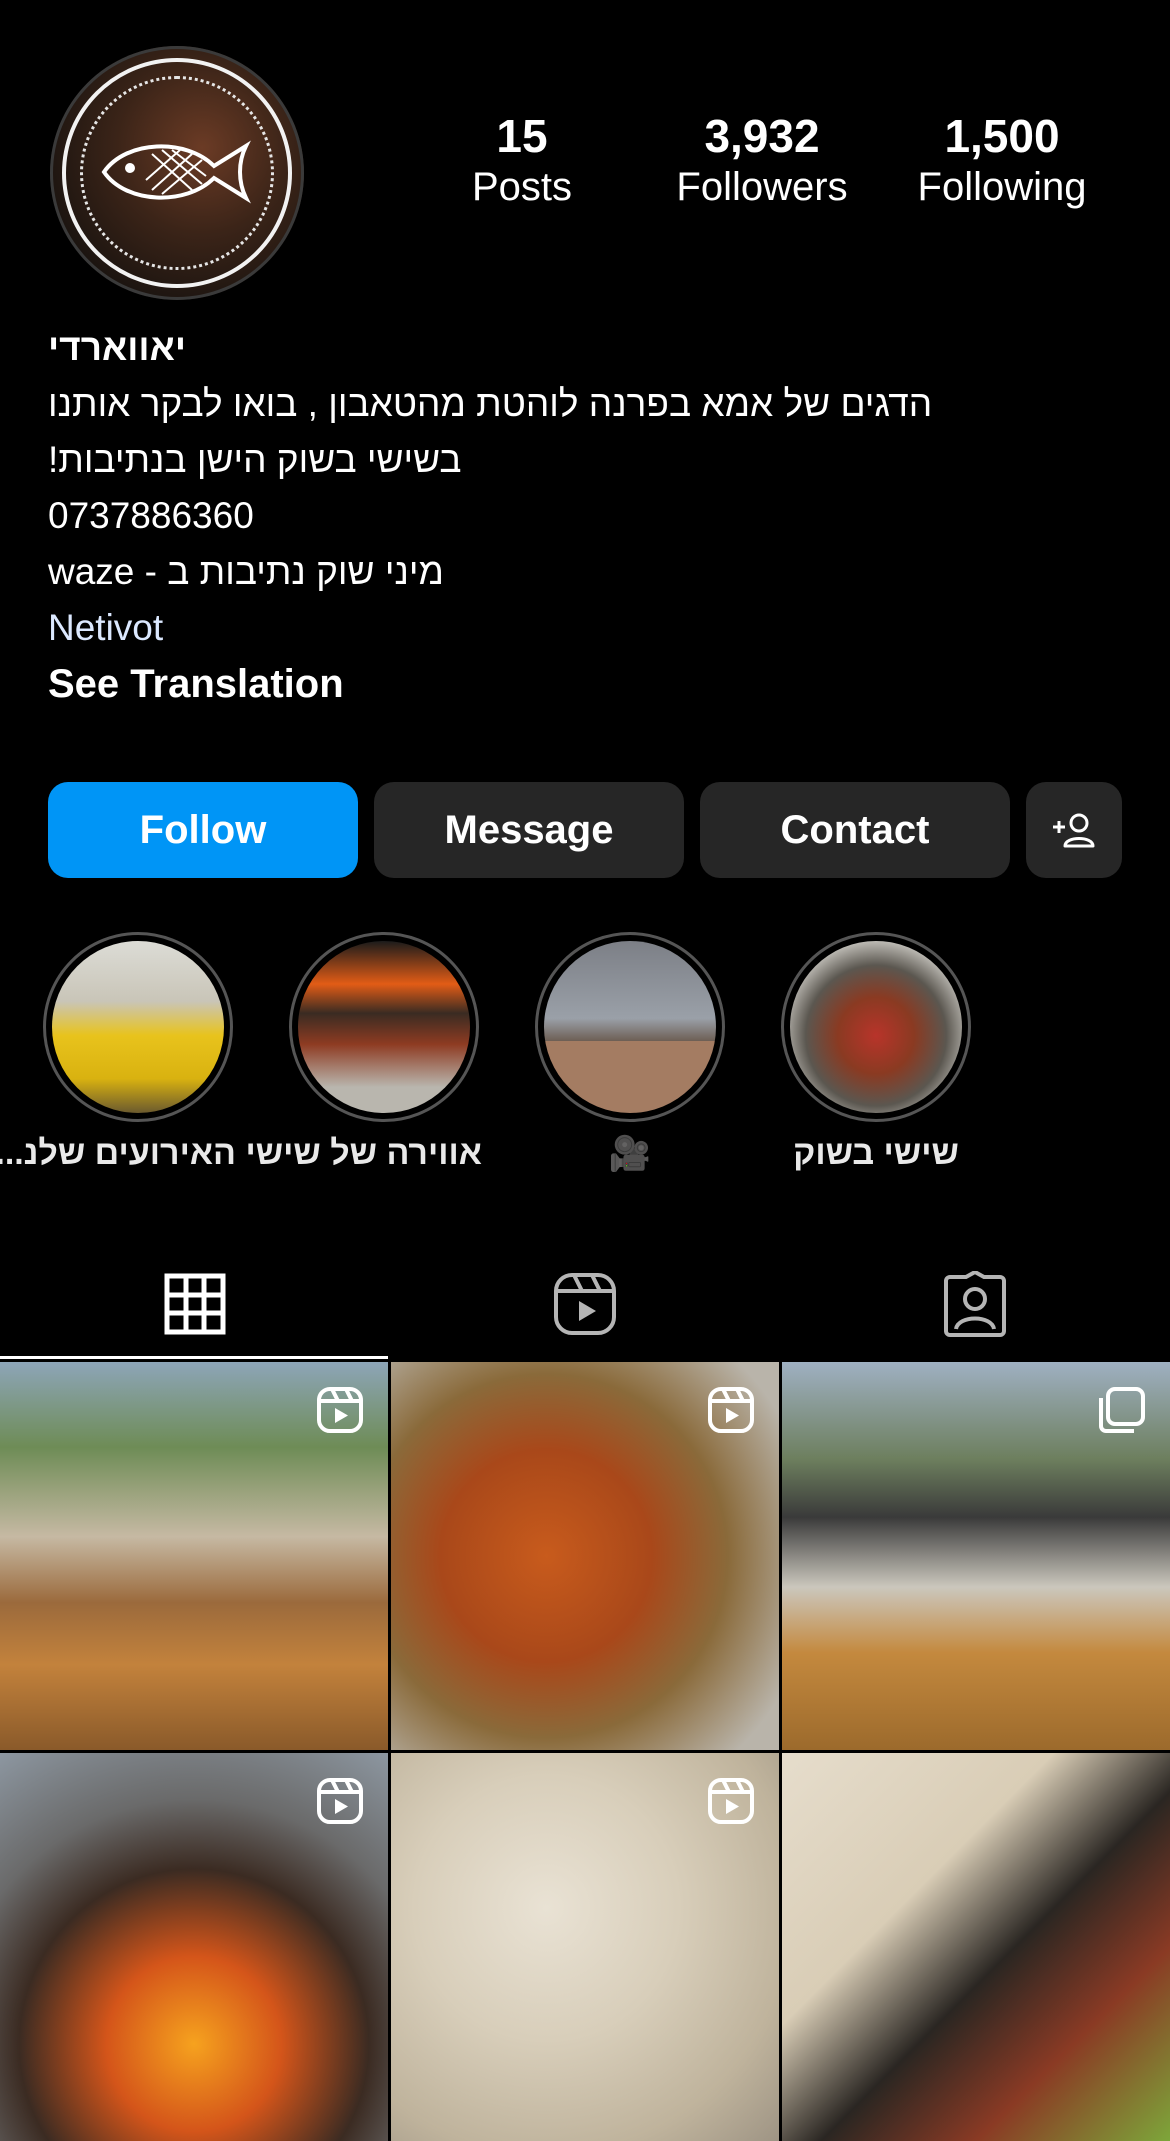  I want to click on bio-line-4: מיני שוק נתיבות ב - waze, so click(246, 571).